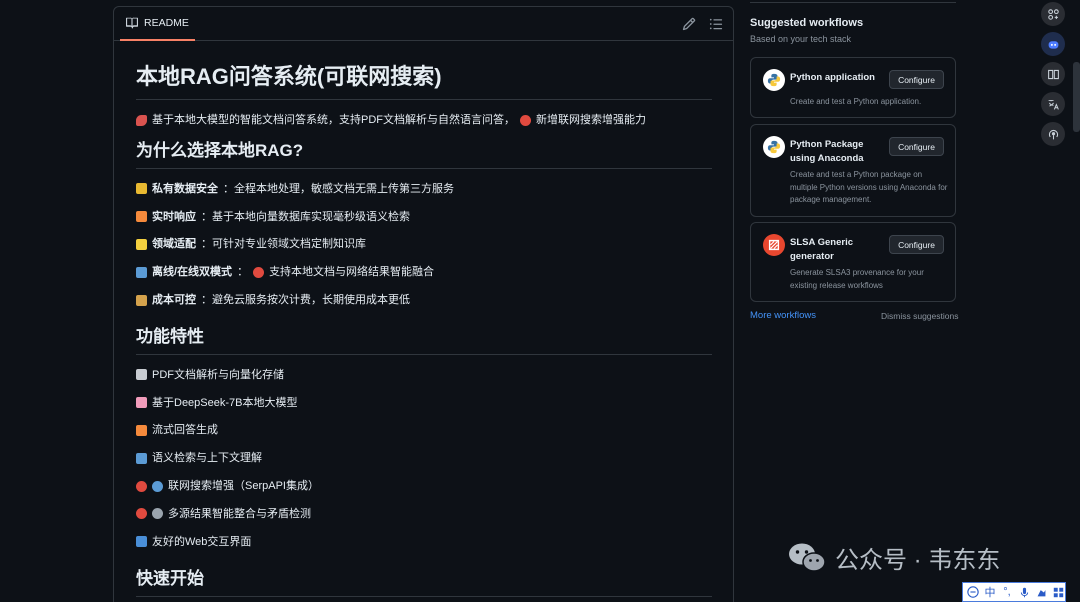 The width and height of the screenshot is (1080, 602). I want to click on list-item: 私有数据安全 ：全程本地处理，敏感文档无需上传第三方服务, so click(424, 189).